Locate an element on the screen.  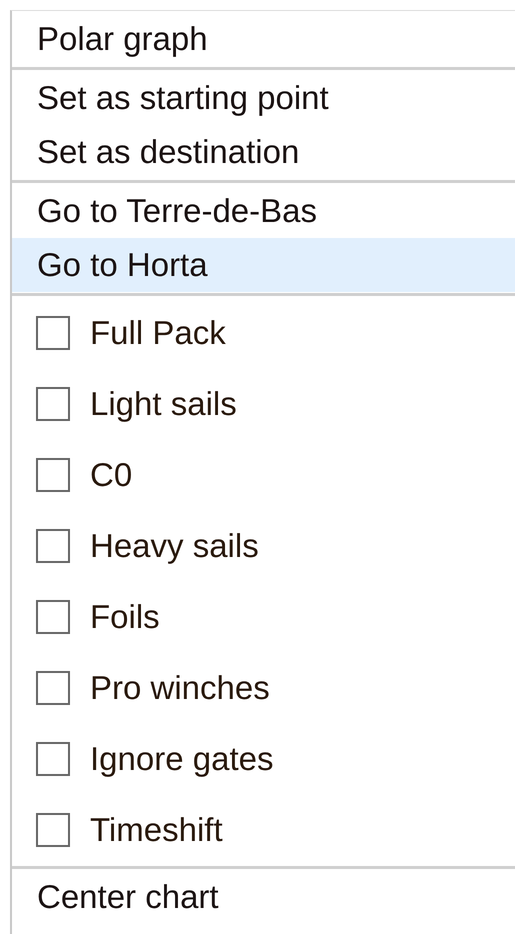
checkbox-label: C0 is located at coordinates (111, 475).